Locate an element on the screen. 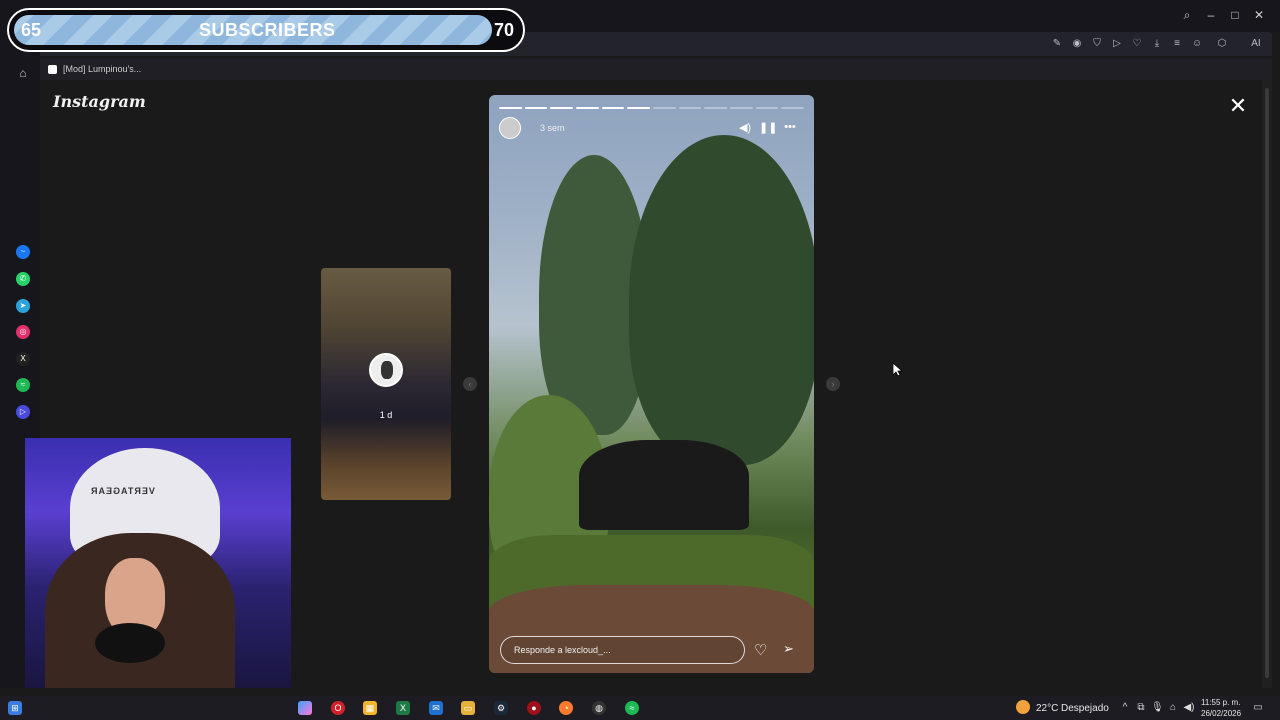 Image resolution: width=1280 pixels, height=720 pixels. previous-story-preview: 1 d is located at coordinates (386, 384).